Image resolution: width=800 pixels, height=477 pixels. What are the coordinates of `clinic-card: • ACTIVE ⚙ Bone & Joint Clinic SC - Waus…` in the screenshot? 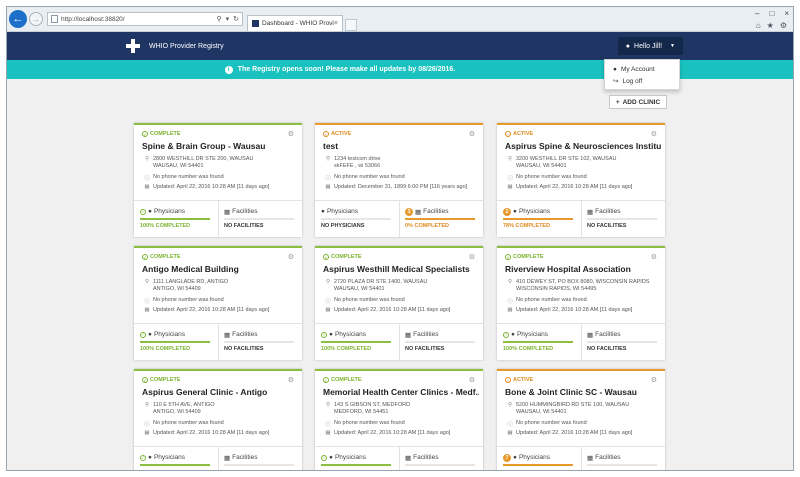 It's located at (581, 419).